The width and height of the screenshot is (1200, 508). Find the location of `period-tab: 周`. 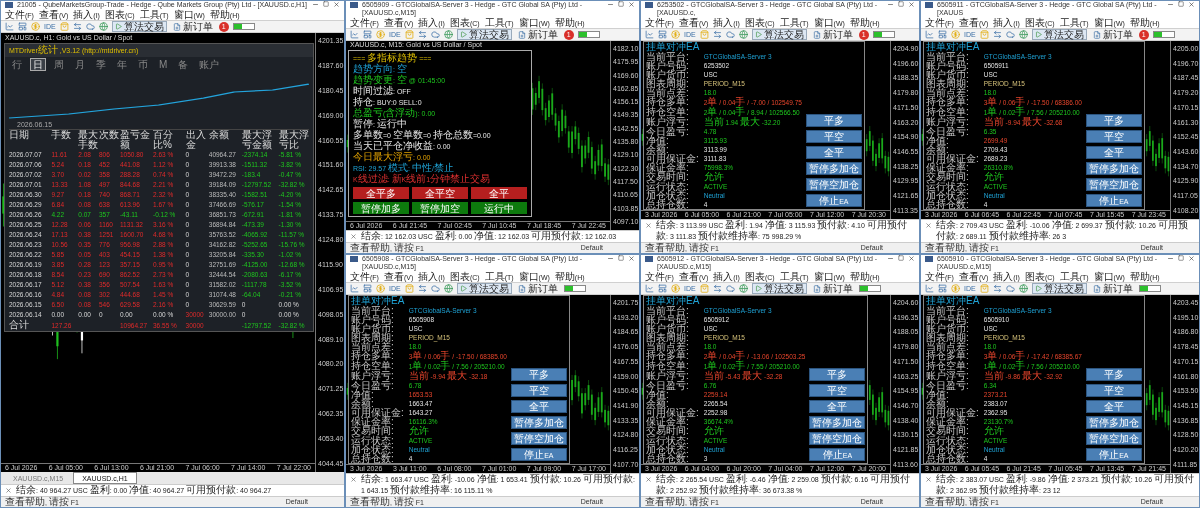

period-tab: 周 is located at coordinates (59, 64).